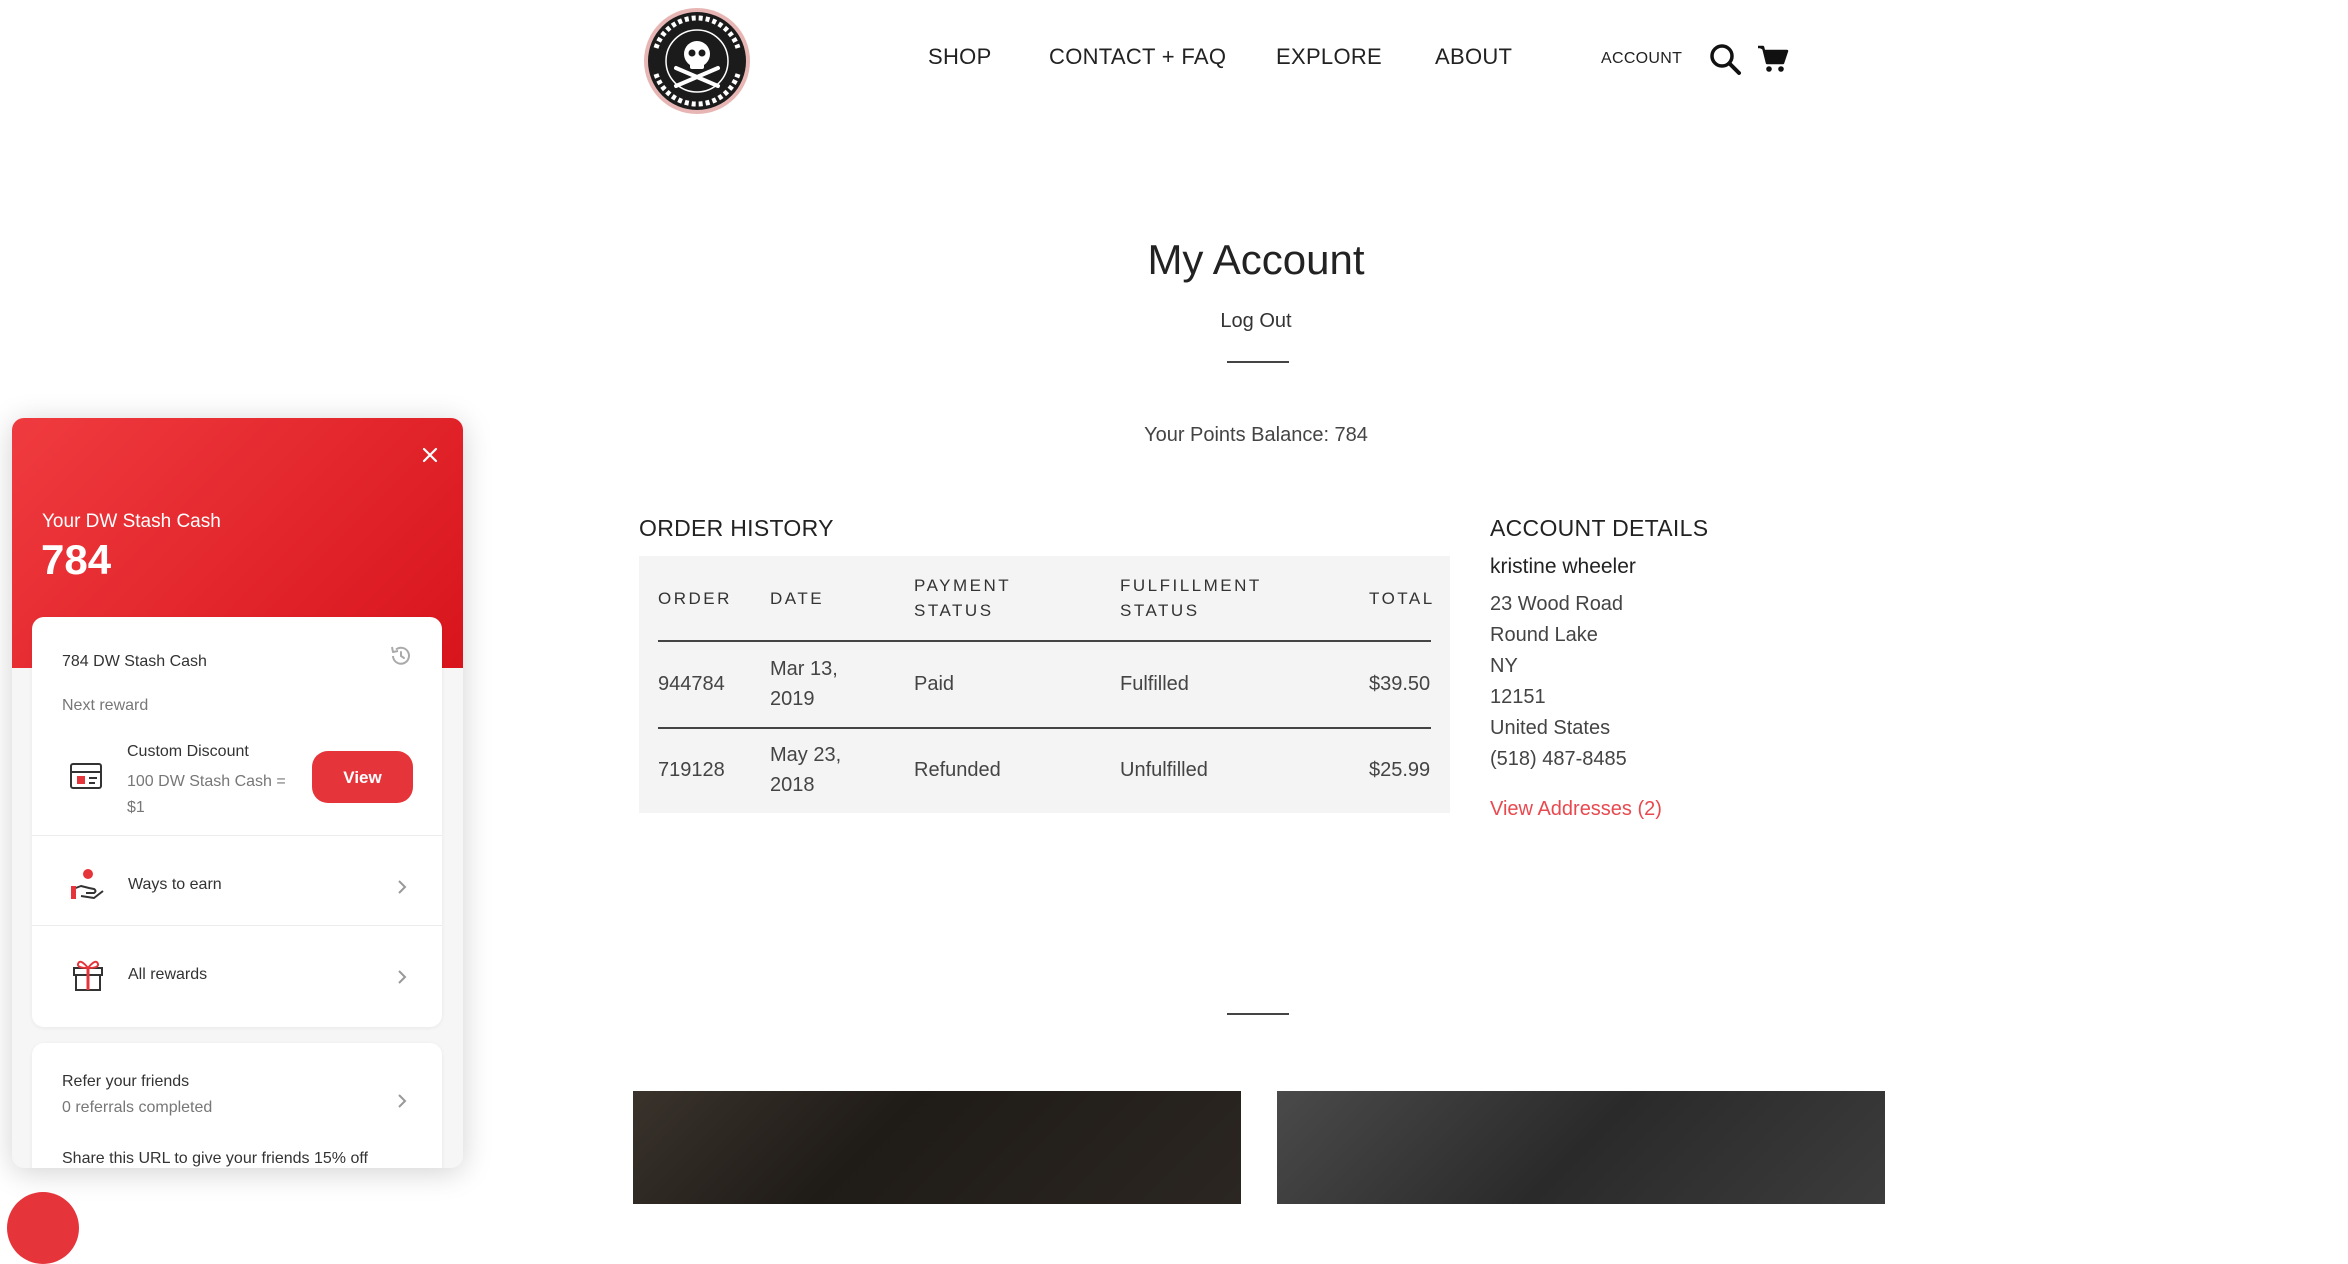 Image resolution: width=2348 pixels, height=1264 pixels. What do you see at coordinates (1557, 604) in the screenshot?
I see `address-line: 23 Wood Road` at bounding box center [1557, 604].